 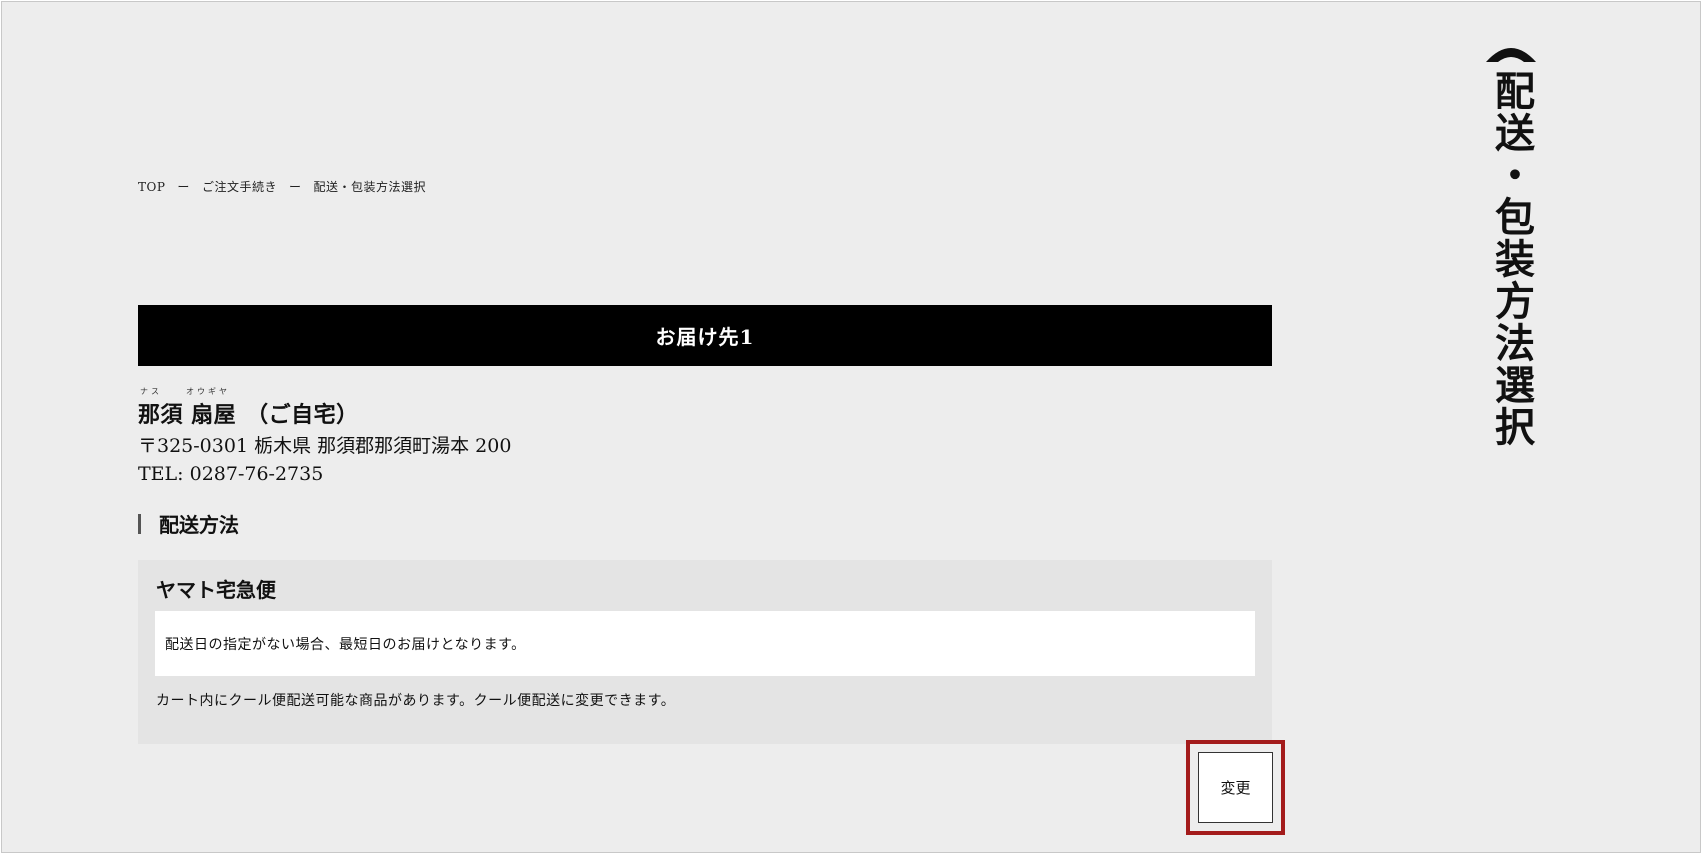 What do you see at coordinates (345, 644) in the screenshot?
I see `shipping-method-note-text: 配送日の指定がない場合、最短日のお届けとなります。` at bounding box center [345, 644].